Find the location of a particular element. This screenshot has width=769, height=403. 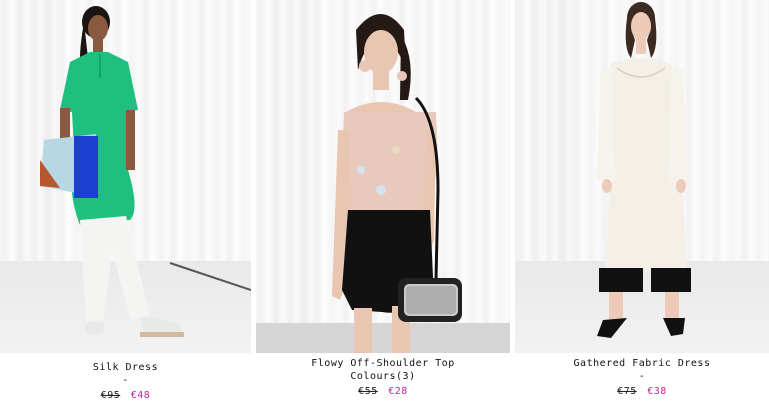

product-name: Flowy Off-Shoulder Top is located at coordinates (383, 363).